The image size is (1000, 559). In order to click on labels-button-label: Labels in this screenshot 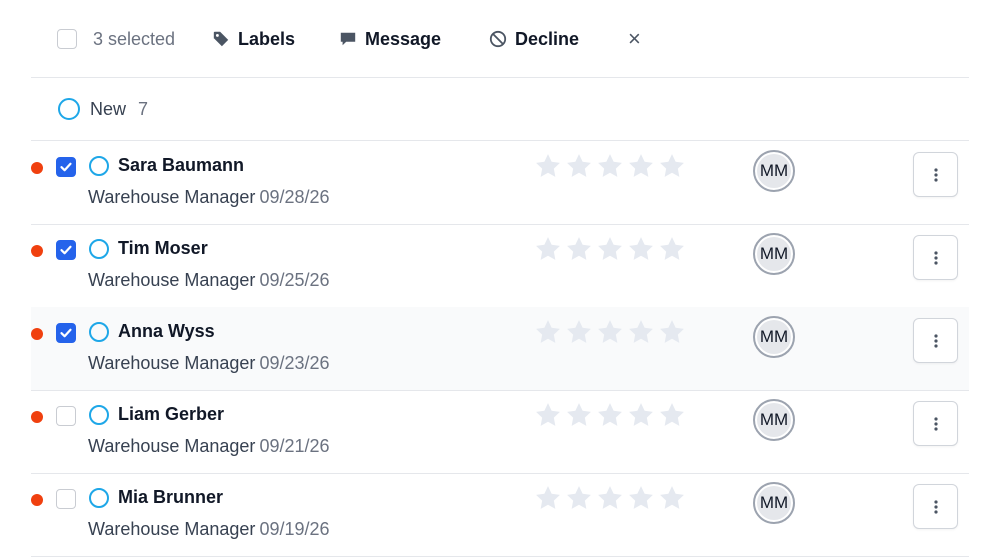, I will do `click(267, 38)`.